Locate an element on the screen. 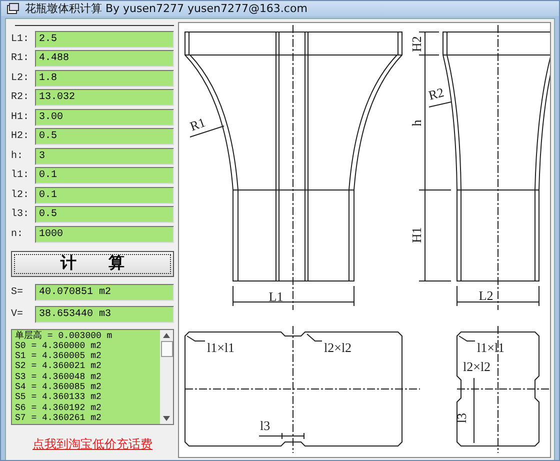 This screenshot has width=560, height=461. scroll-up-icon is located at coordinates (166, 335).